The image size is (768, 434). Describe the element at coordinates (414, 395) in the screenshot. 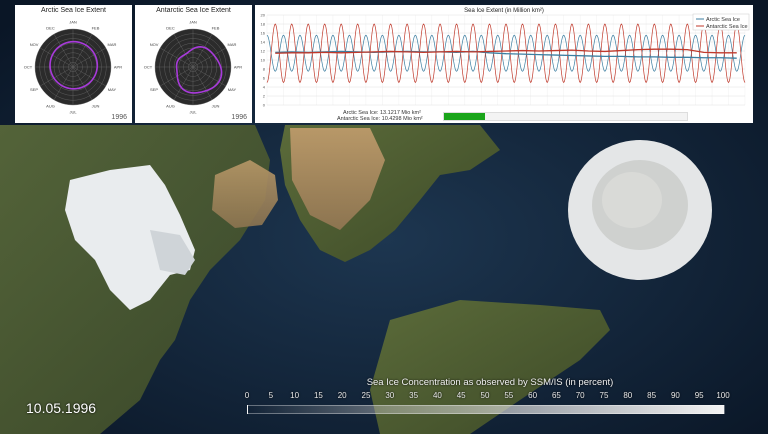

I see `colorbar-tick-label: 35` at that location.